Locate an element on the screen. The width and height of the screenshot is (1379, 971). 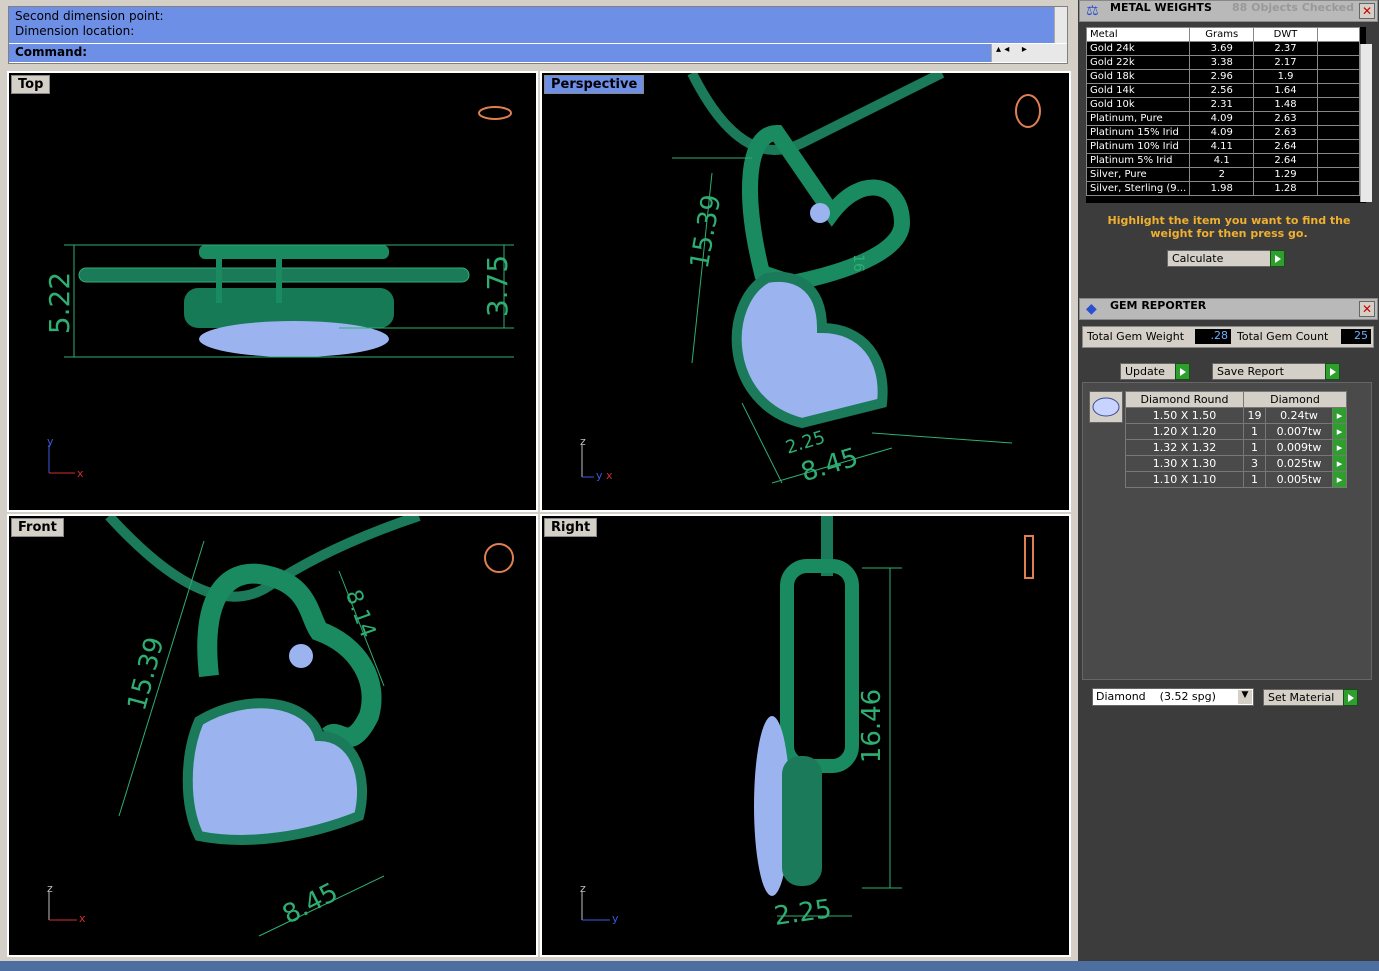
button-label: Save Report is located at coordinates (1250, 371).